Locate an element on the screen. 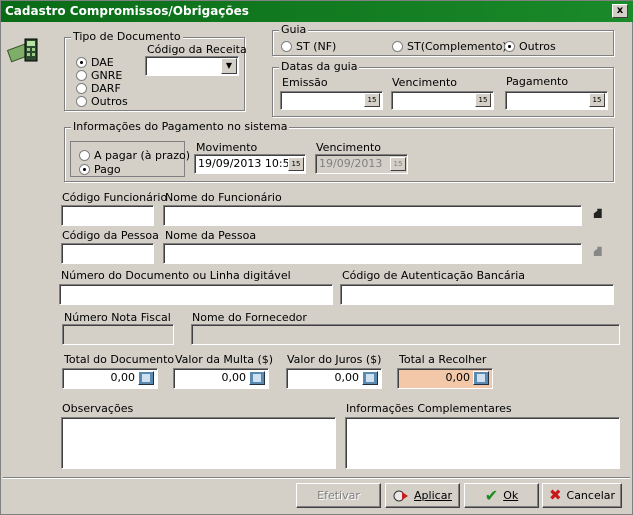 The image size is (633, 515). radio-darf-label: DARF is located at coordinates (106, 88).